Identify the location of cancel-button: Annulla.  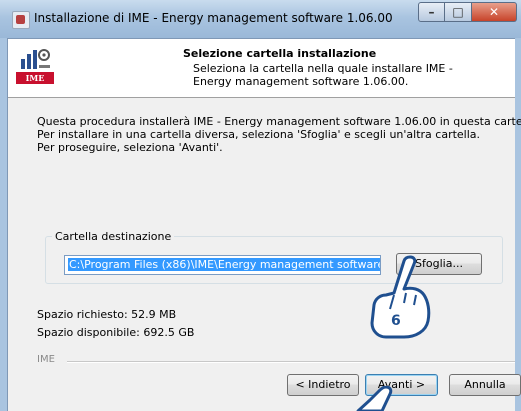
(485, 385).